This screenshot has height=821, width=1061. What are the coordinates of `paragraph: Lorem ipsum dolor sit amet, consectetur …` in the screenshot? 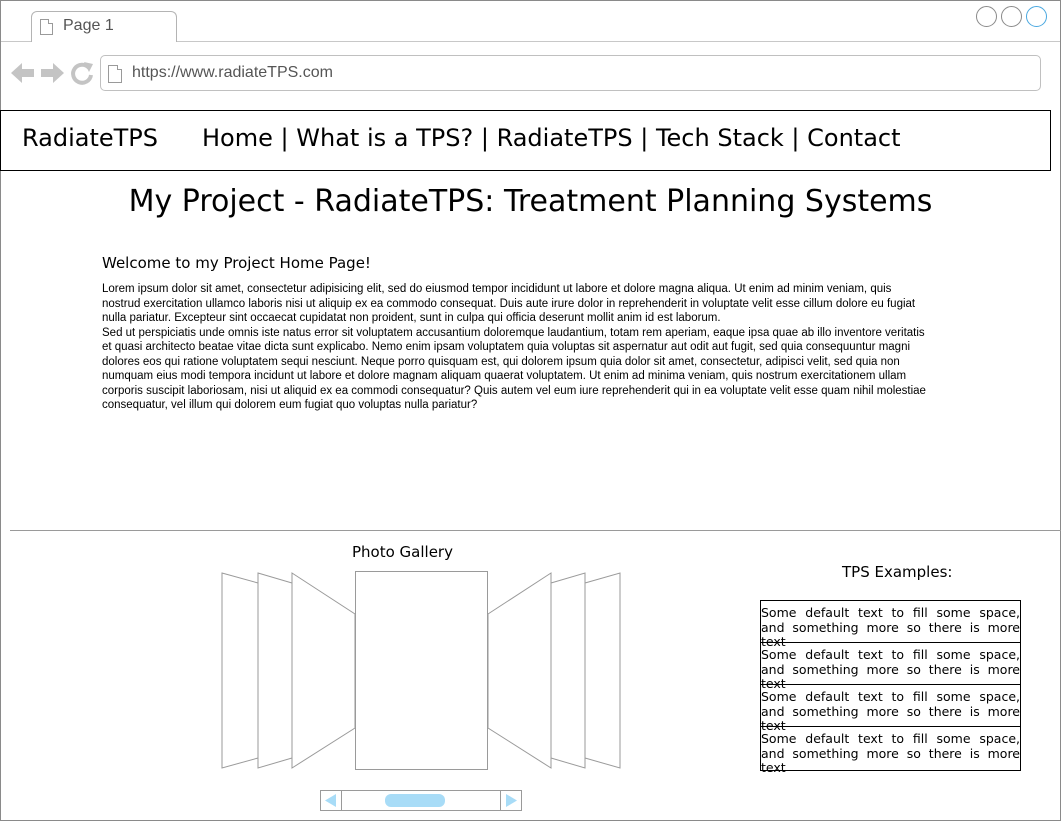 It's located at (509, 303).